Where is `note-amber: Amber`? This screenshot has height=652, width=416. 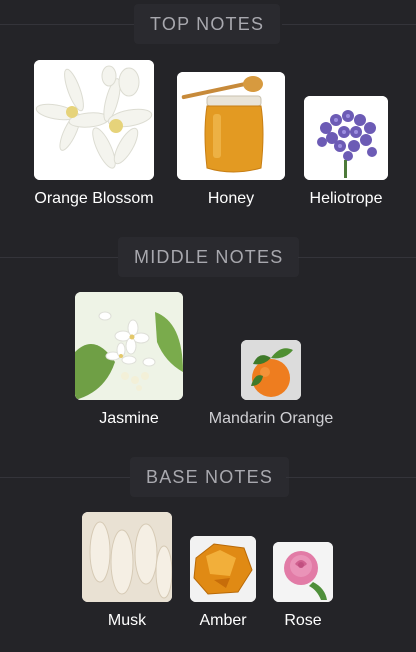 note-amber: Amber is located at coordinates (223, 583).